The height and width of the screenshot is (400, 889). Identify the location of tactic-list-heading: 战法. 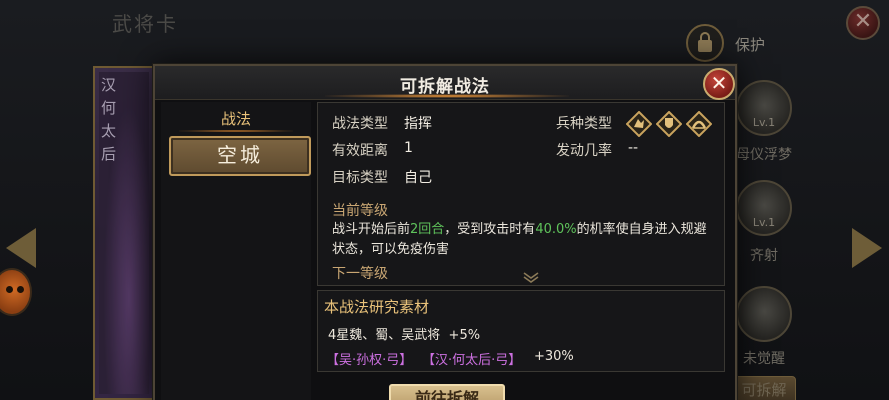
(235, 119).